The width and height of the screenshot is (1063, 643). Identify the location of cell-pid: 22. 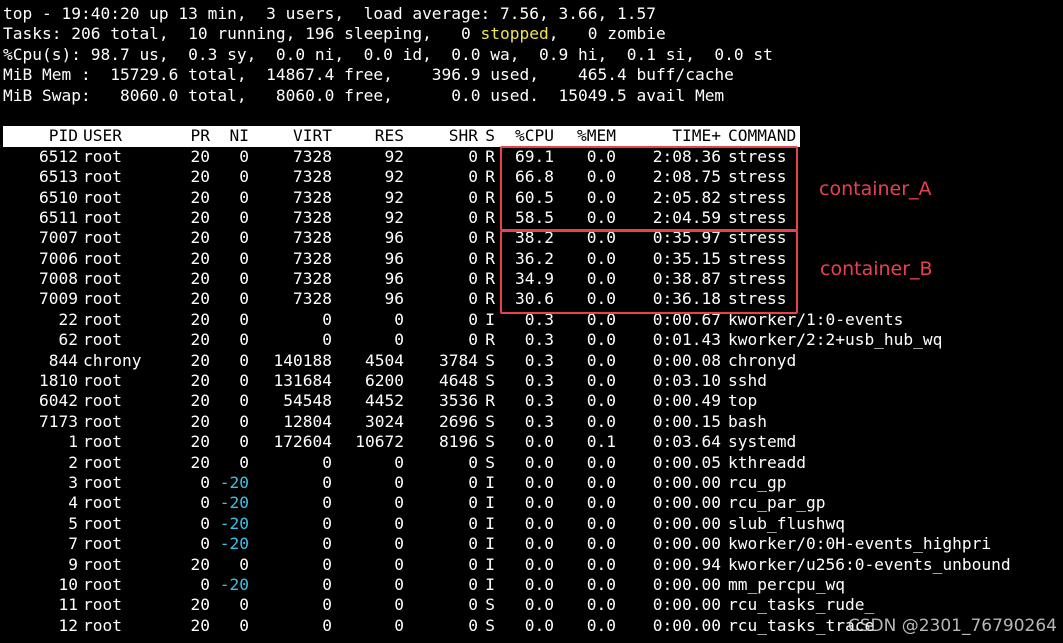
(68, 319).